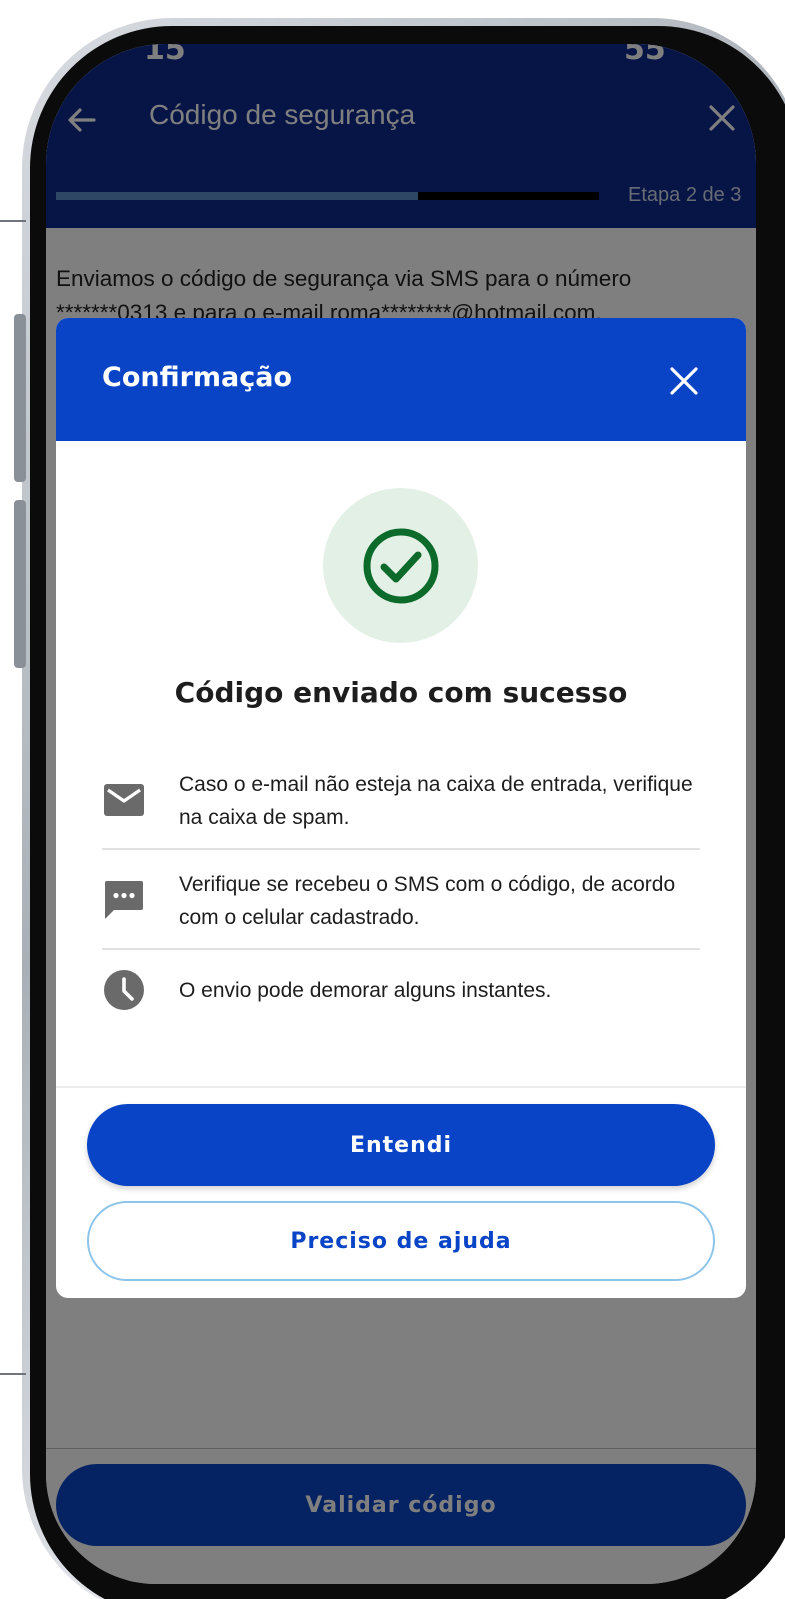  Describe the element at coordinates (401, 1087) in the screenshot. I see `modal-footer-divider` at that location.